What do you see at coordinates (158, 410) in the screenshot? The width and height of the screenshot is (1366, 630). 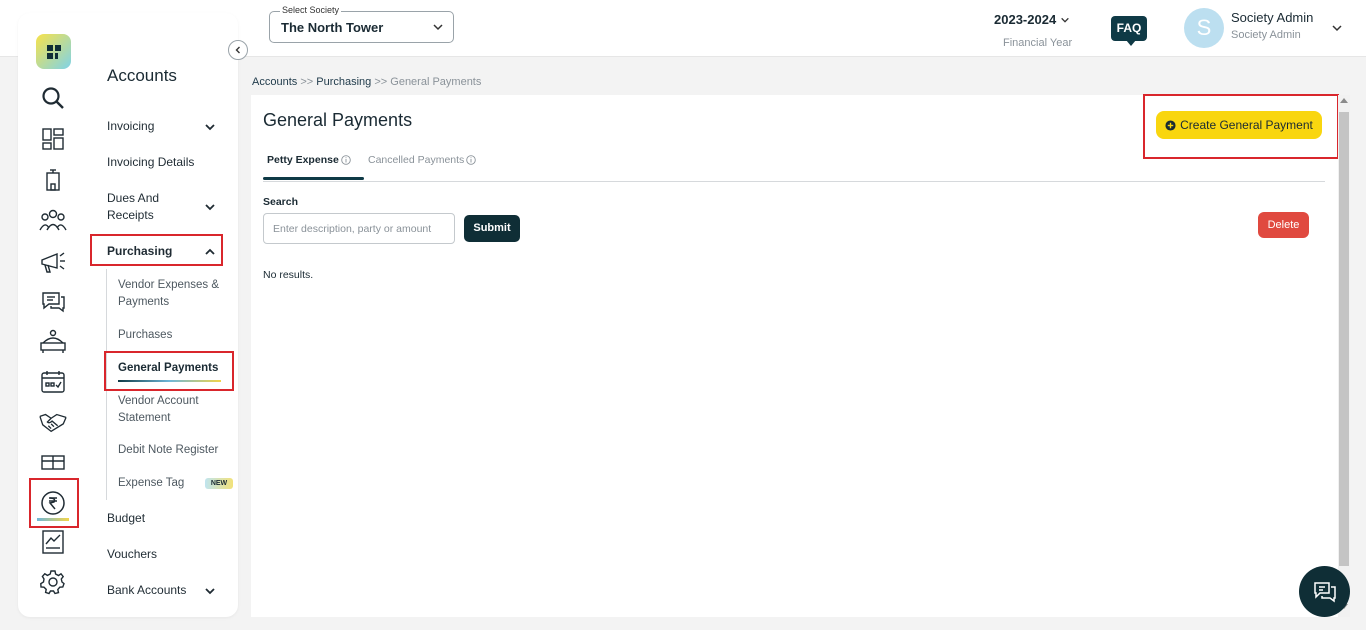 I see `sidebar-item-vendor-account-statement: Vendor Account Statement` at bounding box center [158, 410].